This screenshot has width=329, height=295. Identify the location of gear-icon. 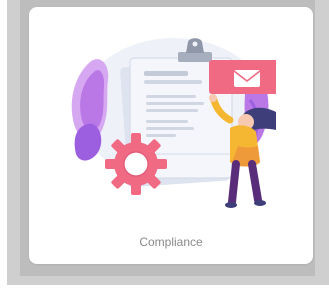
(136, 164).